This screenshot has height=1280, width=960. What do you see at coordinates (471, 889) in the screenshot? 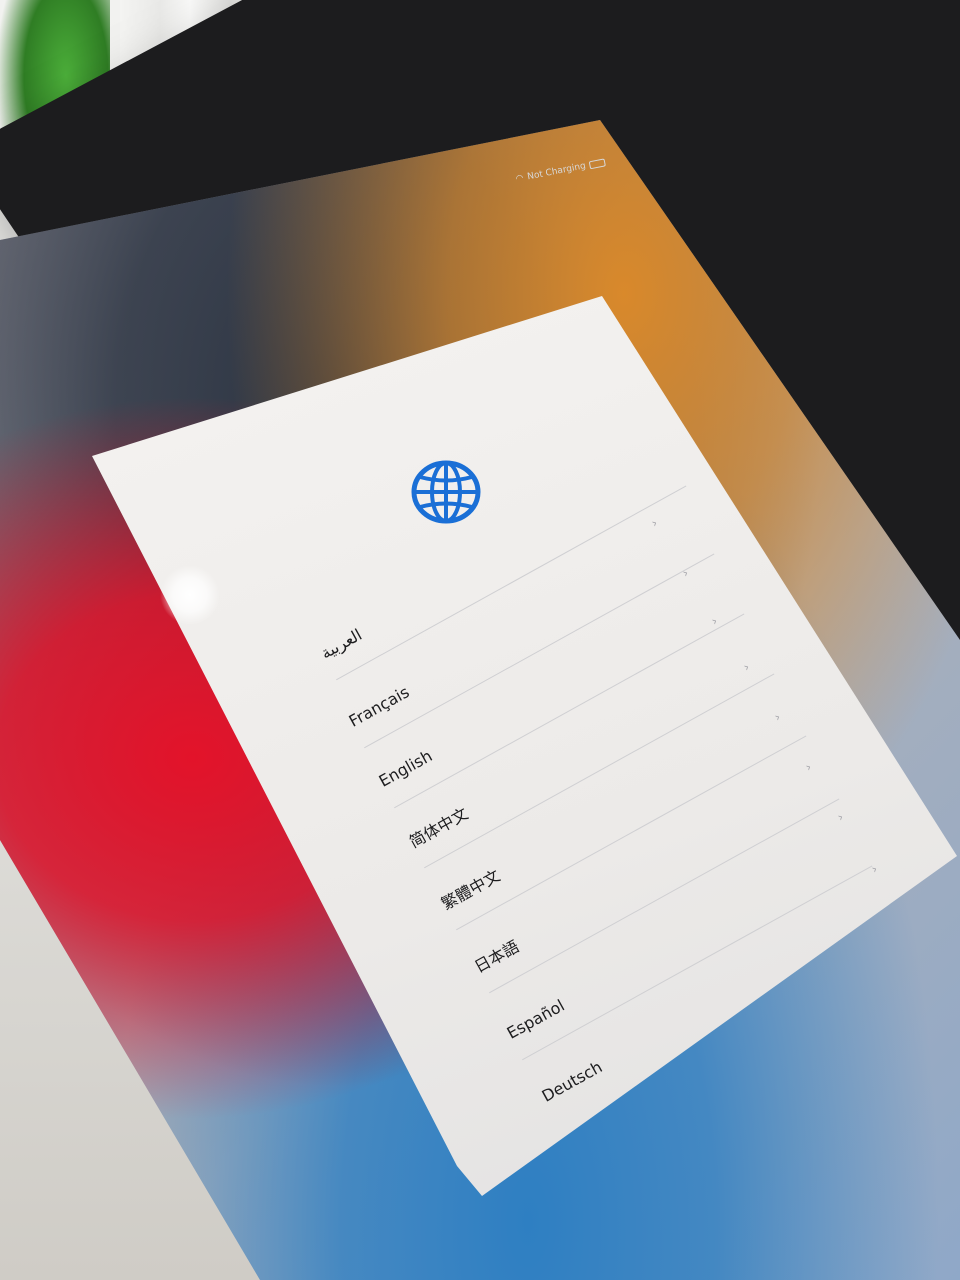
I see `language-label: 繁體中文` at bounding box center [471, 889].